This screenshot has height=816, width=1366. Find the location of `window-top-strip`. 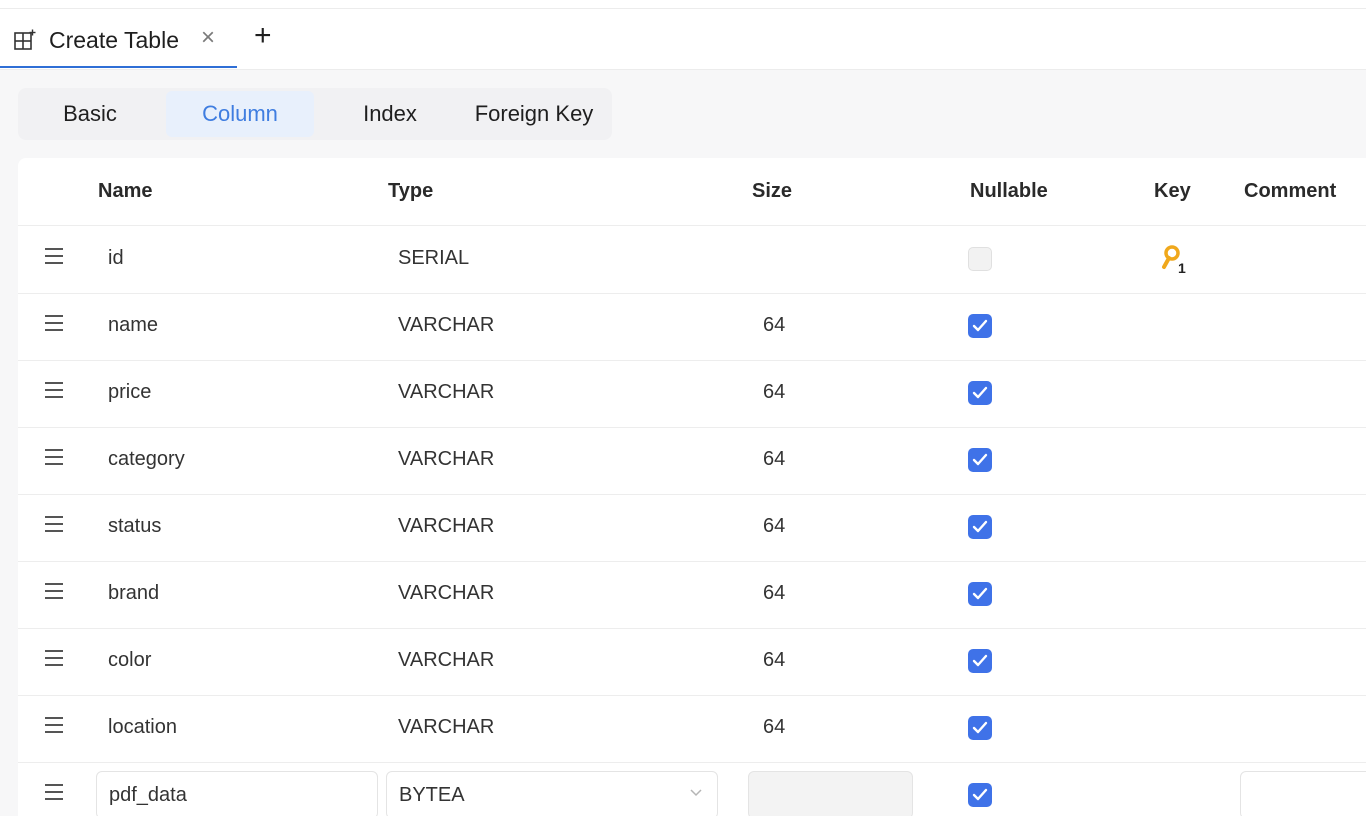

window-top-strip is located at coordinates (683, 4).